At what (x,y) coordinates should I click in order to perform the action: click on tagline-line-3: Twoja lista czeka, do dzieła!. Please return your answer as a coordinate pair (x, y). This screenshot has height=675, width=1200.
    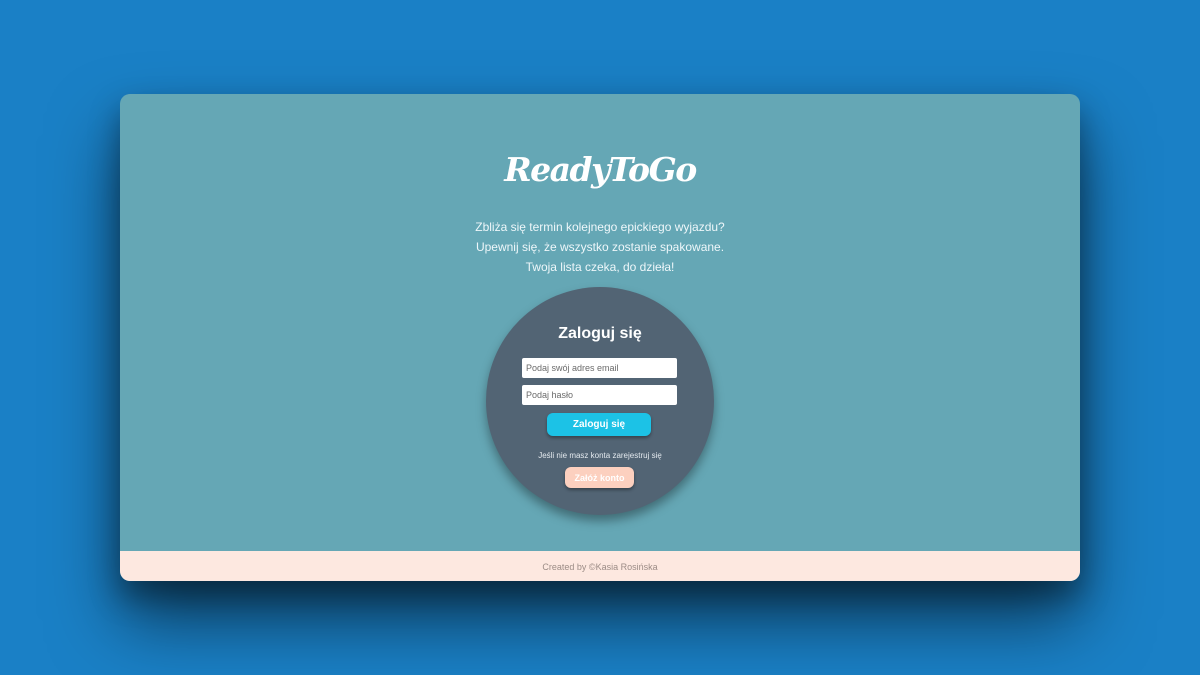
    Looking at the image, I should click on (600, 267).